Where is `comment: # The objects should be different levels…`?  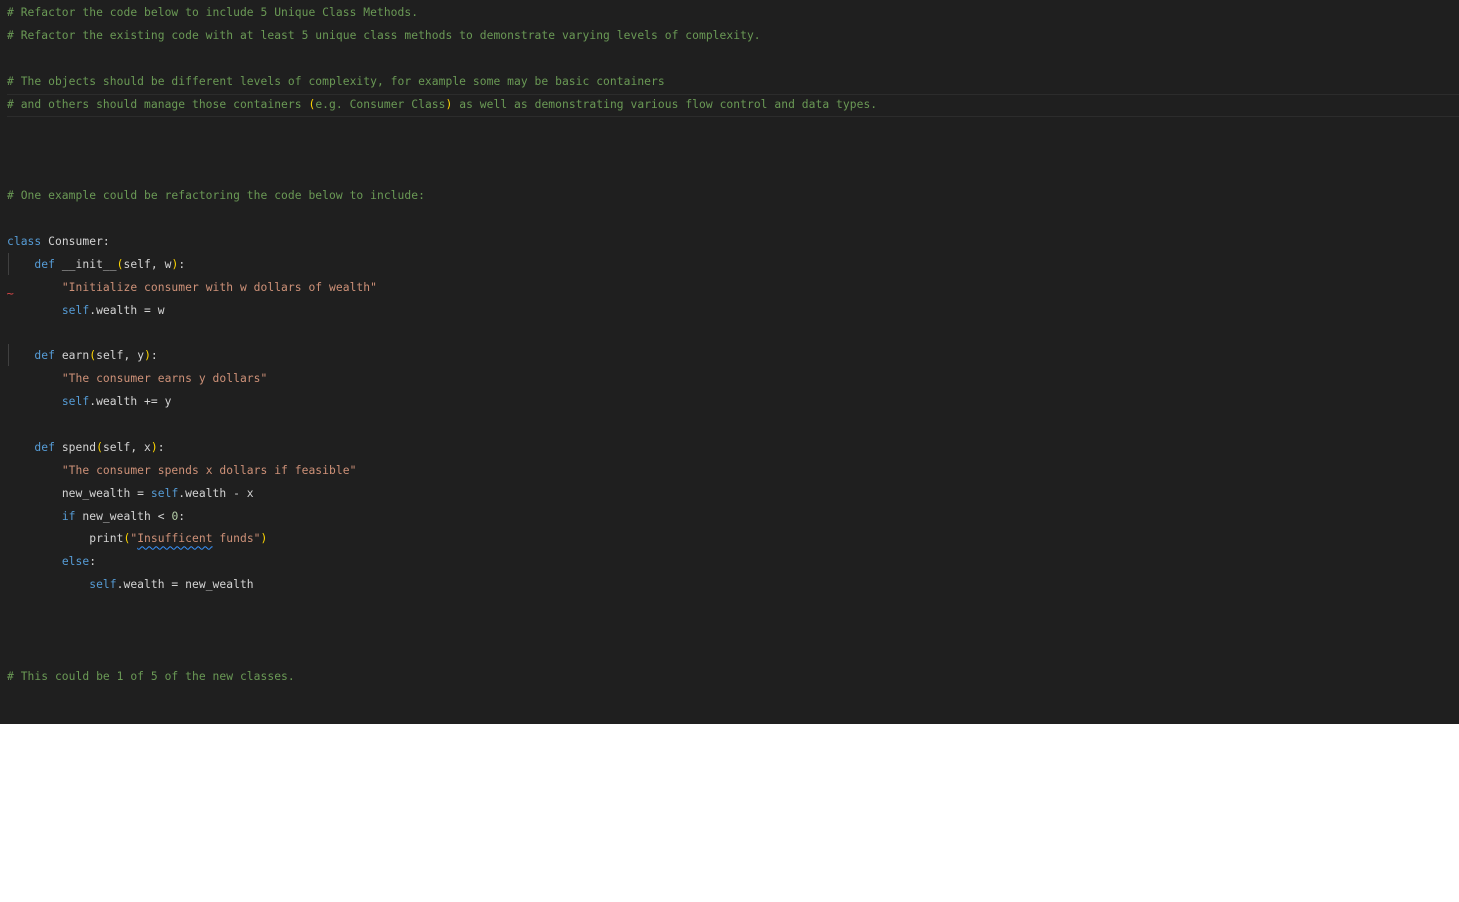
comment: # The objects should be different levels… is located at coordinates (336, 81).